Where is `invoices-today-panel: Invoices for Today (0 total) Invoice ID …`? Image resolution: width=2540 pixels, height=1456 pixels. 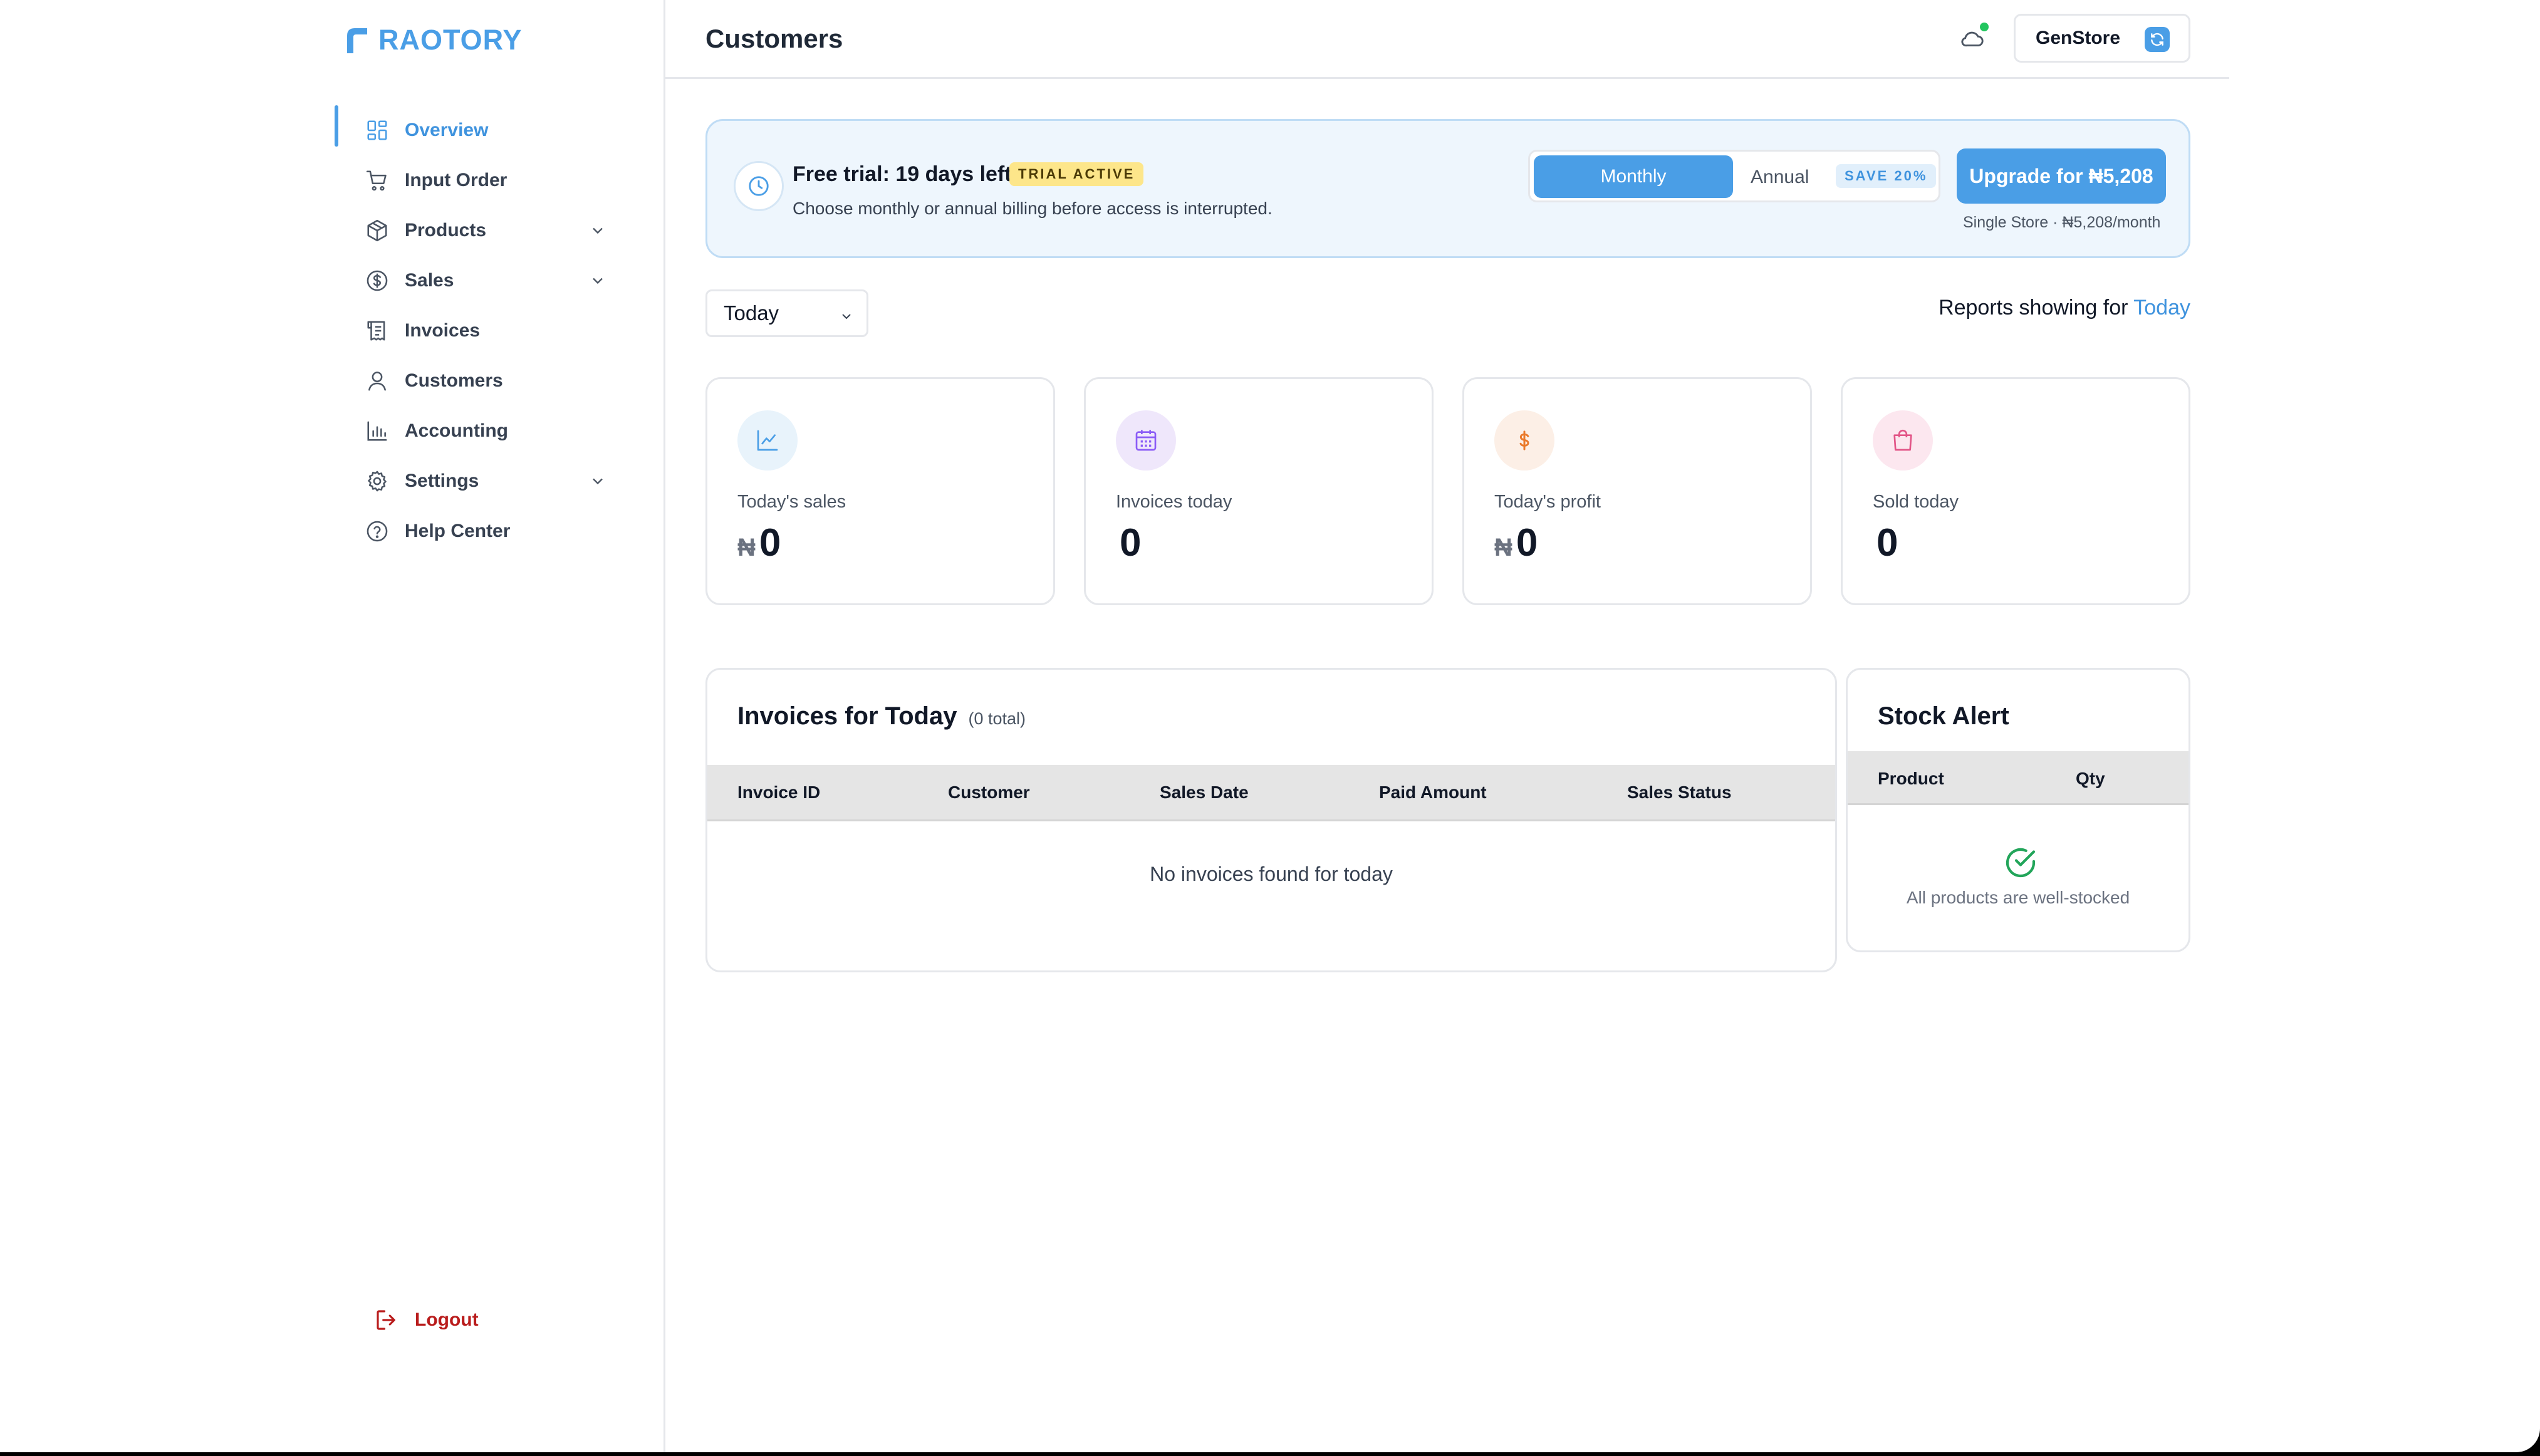 invoices-today-panel: Invoices for Today (0 total) Invoice ID … is located at coordinates (1271, 820).